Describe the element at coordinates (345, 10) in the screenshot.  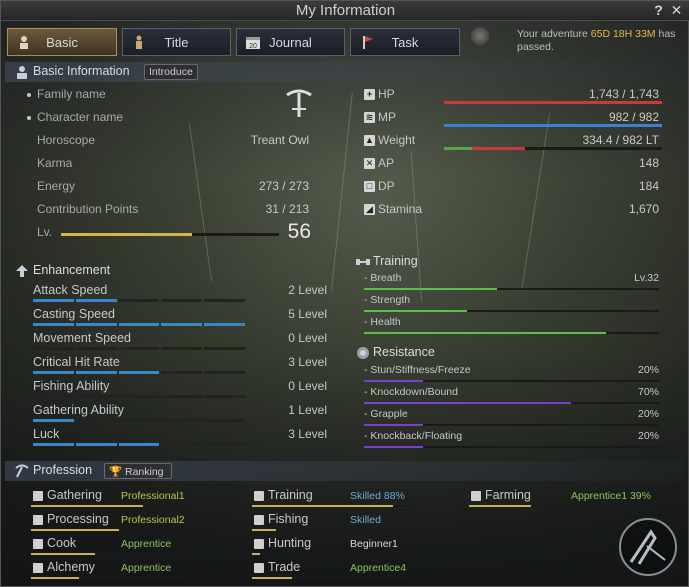
I see `window-title: My Information` at that location.